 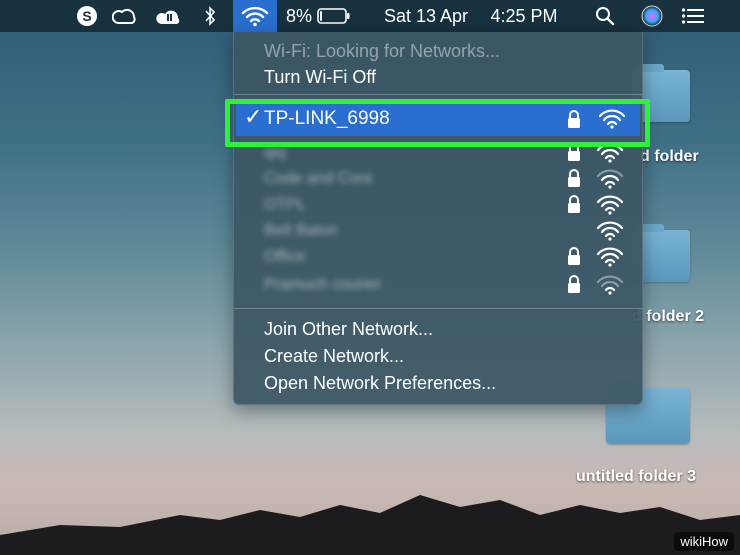 I want to click on highlight-annotation-box, so click(x=437, y=123).